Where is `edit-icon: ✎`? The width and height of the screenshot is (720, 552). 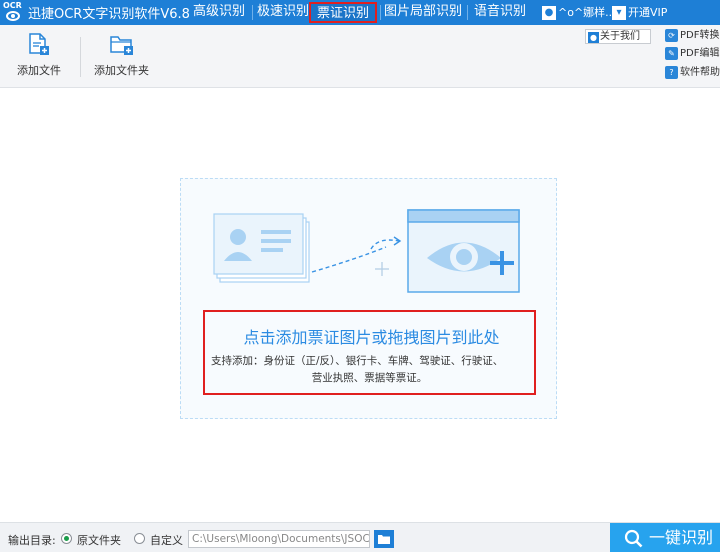 edit-icon: ✎ is located at coordinates (671, 53).